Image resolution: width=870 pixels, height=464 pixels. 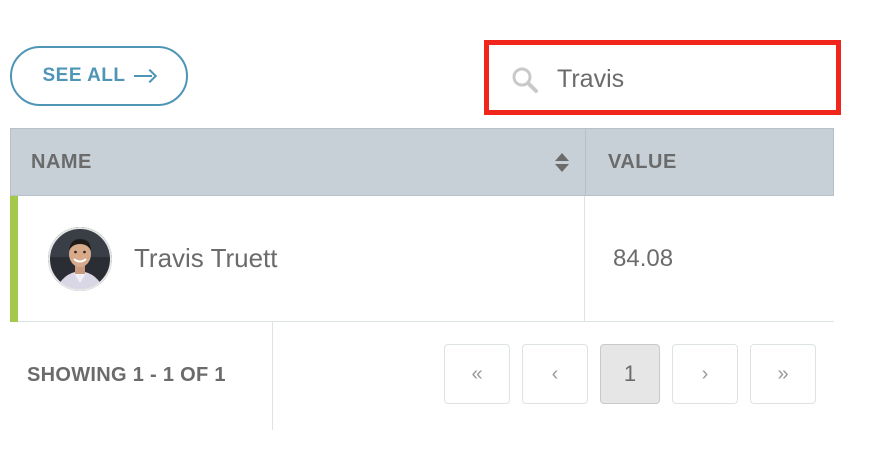 What do you see at coordinates (80, 258) in the screenshot?
I see `avatar` at bounding box center [80, 258].